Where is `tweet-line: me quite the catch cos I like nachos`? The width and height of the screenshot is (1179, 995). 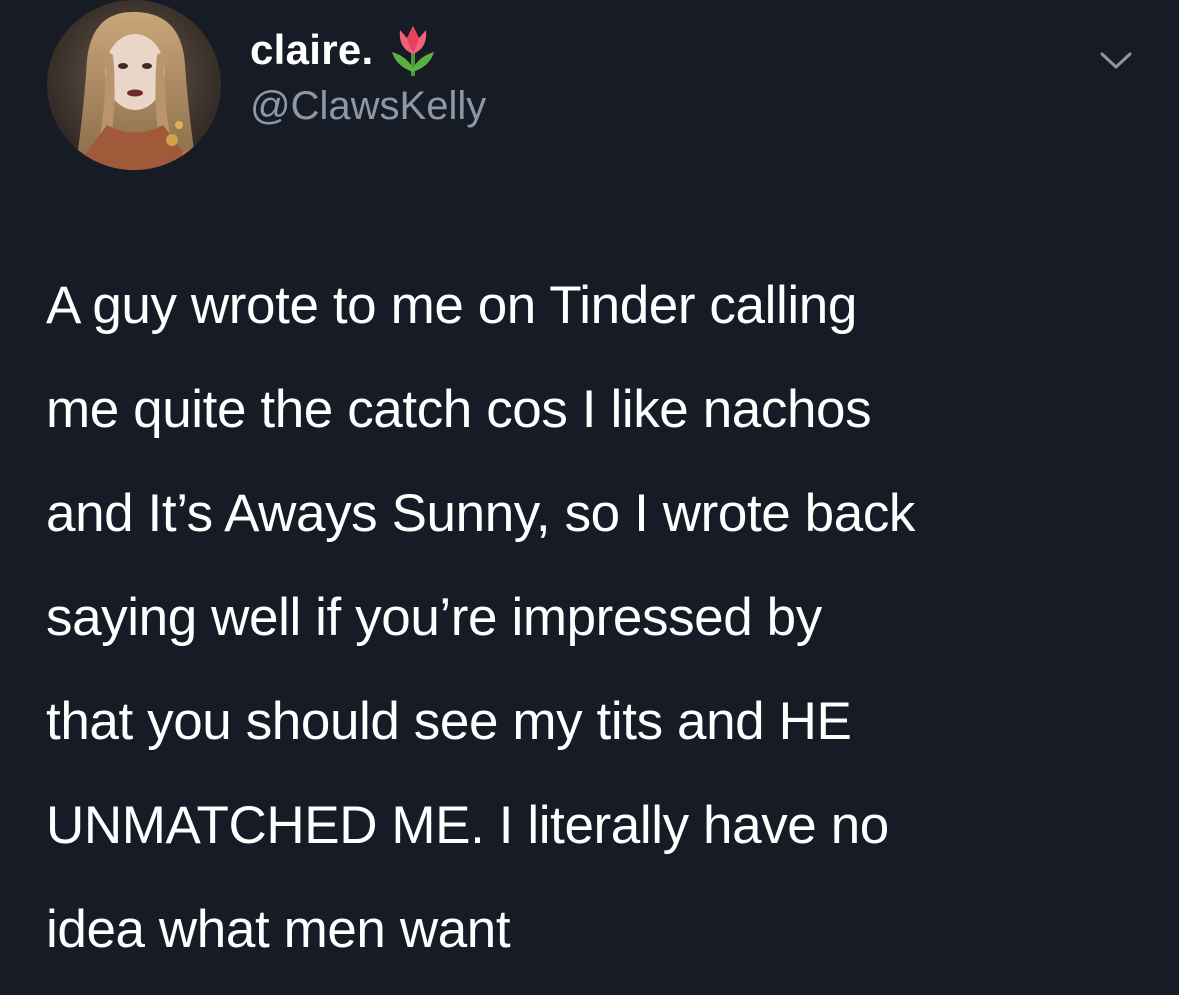 tweet-line: me quite the catch cos I like nachos is located at coordinates (459, 409).